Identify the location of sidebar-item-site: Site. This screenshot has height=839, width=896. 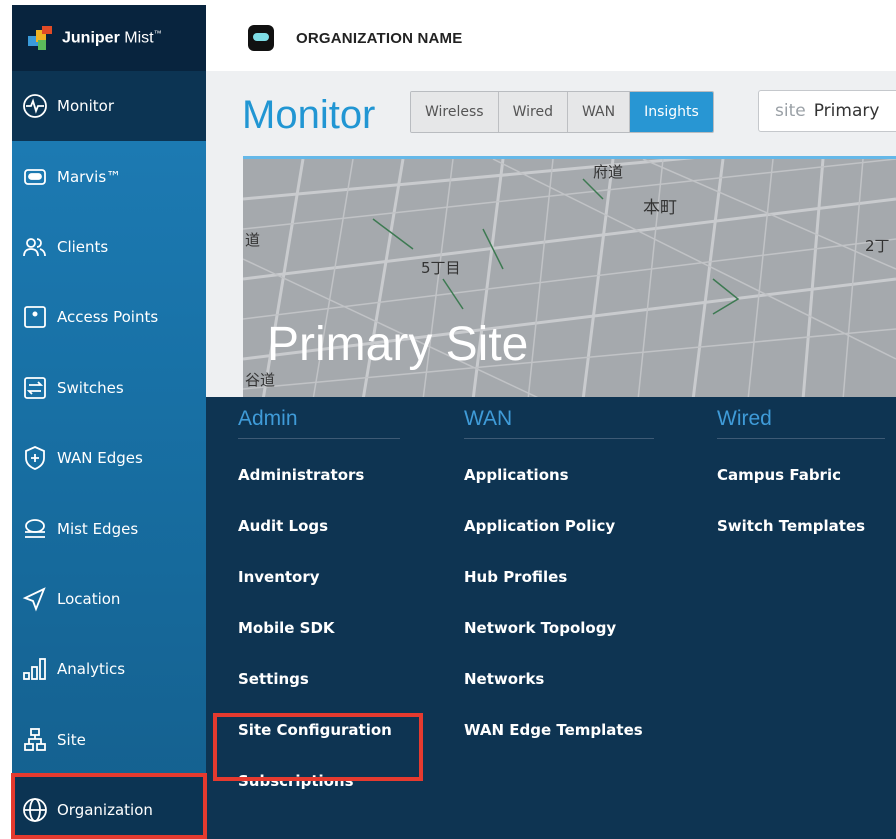
(109, 740).